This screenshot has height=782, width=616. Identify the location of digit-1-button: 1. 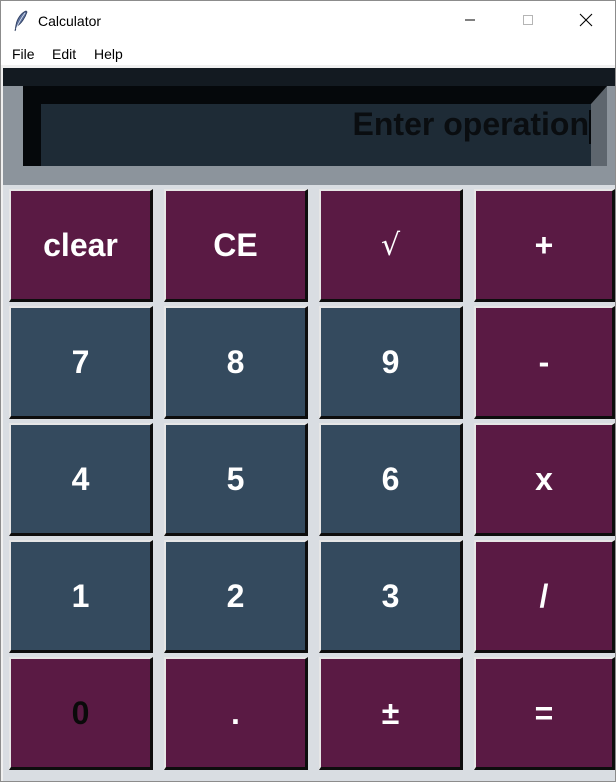
(81, 596).